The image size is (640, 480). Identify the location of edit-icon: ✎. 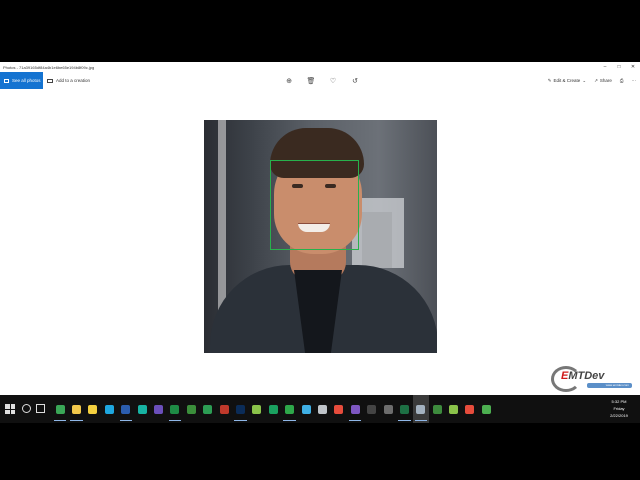
(549, 80).